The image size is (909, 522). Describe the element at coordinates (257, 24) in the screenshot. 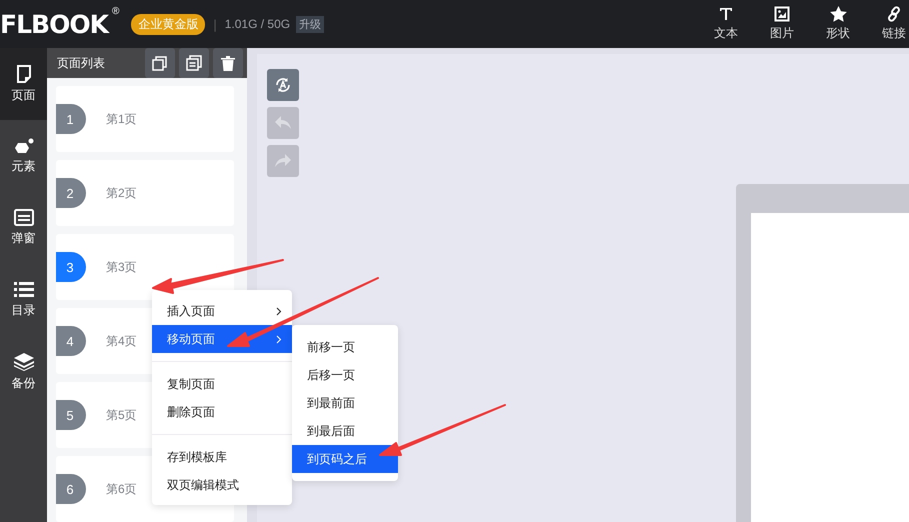

I see `storage-usage: 1.01G / 50G` at that location.